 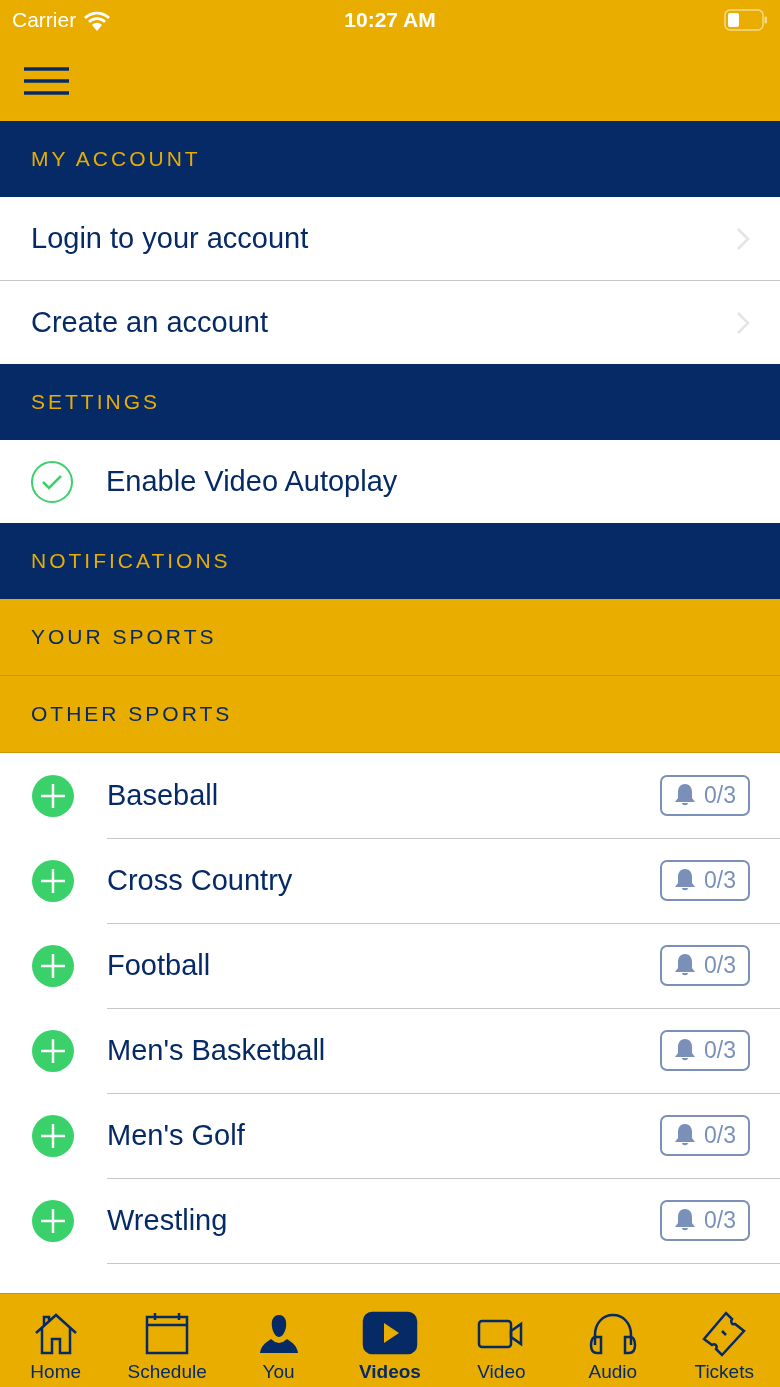 What do you see at coordinates (613, 1340) in the screenshot?
I see `tab-bar-item: Audio` at bounding box center [613, 1340].